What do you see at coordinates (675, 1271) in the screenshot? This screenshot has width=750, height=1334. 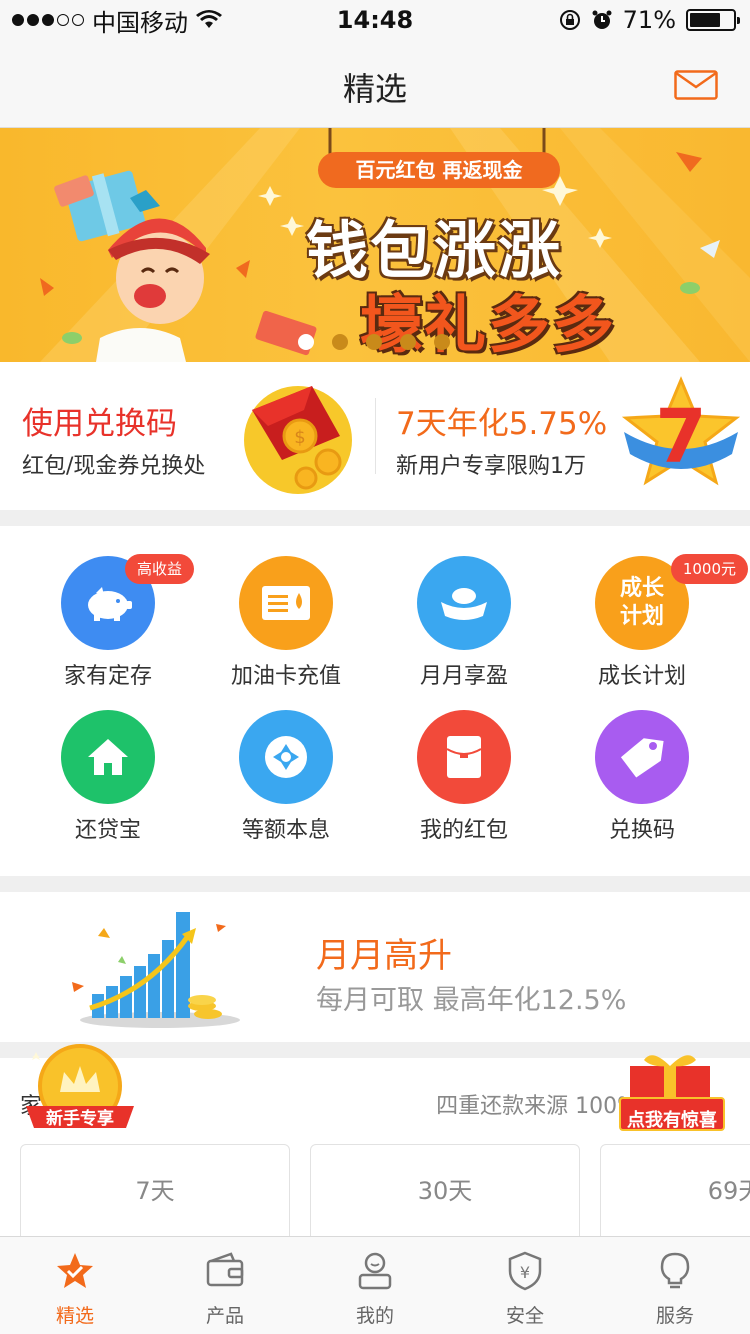 I see `lightbulb-icon` at bounding box center [675, 1271].